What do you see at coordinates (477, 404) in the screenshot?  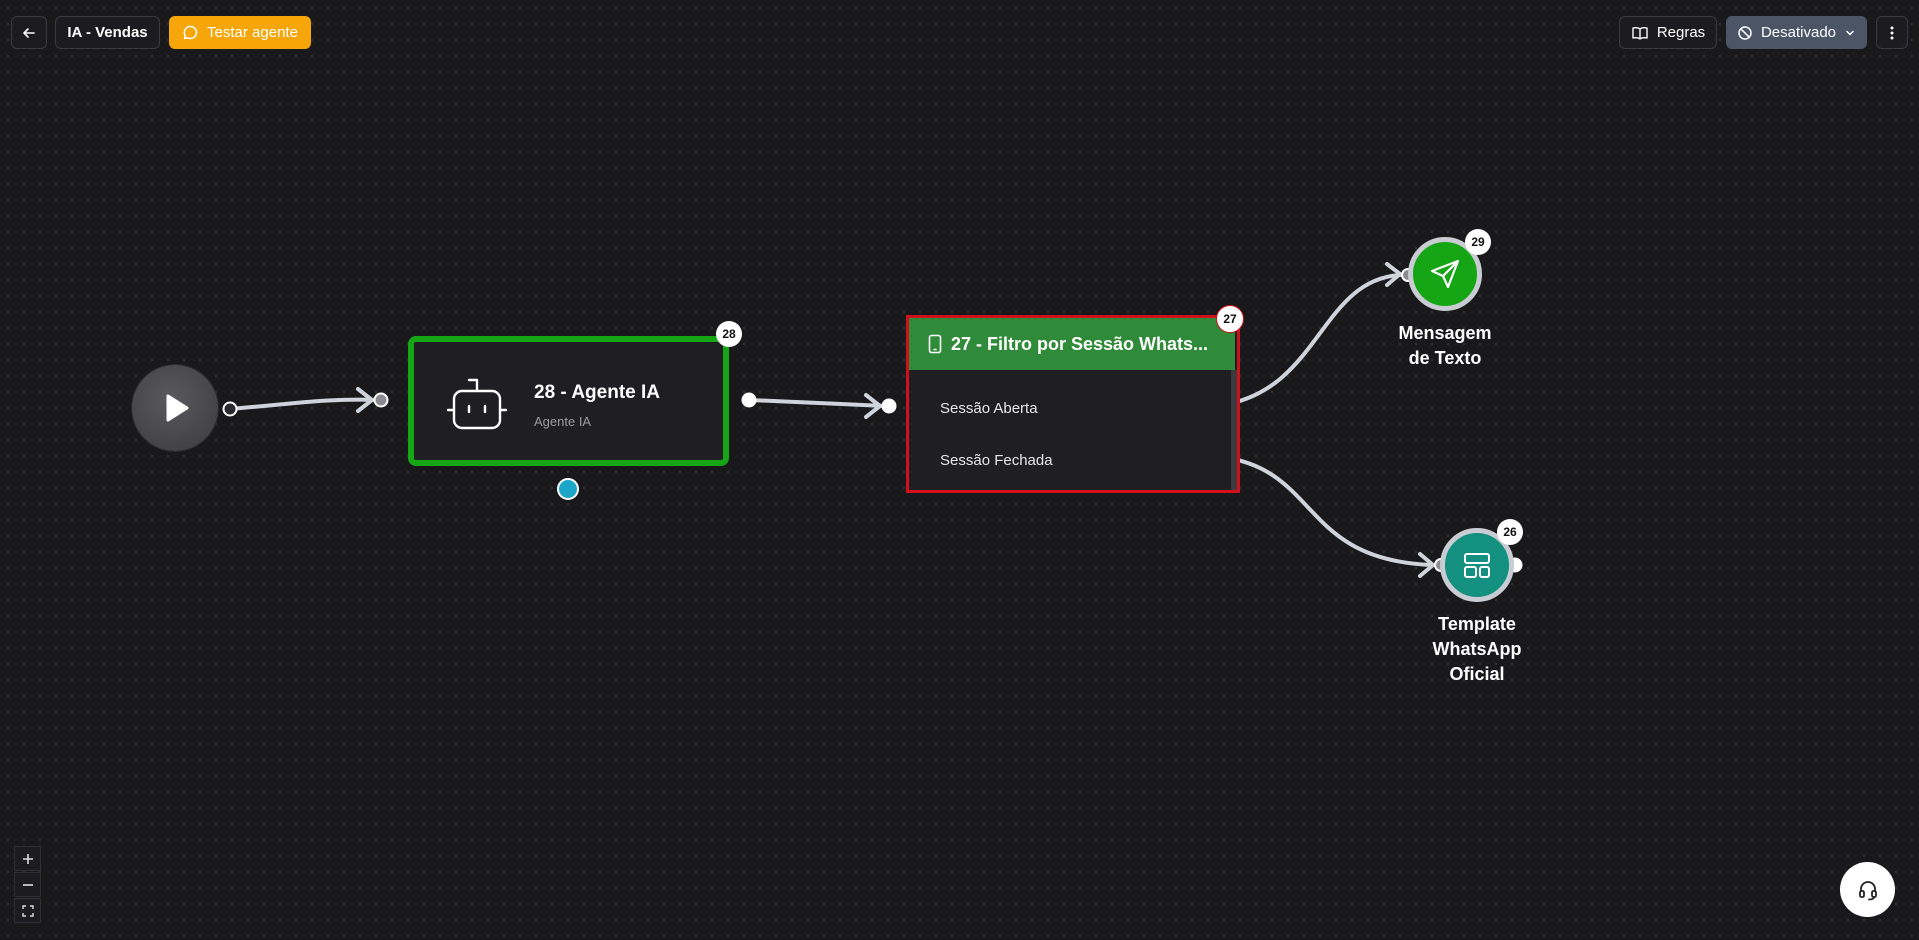 I see `robot-icon` at bounding box center [477, 404].